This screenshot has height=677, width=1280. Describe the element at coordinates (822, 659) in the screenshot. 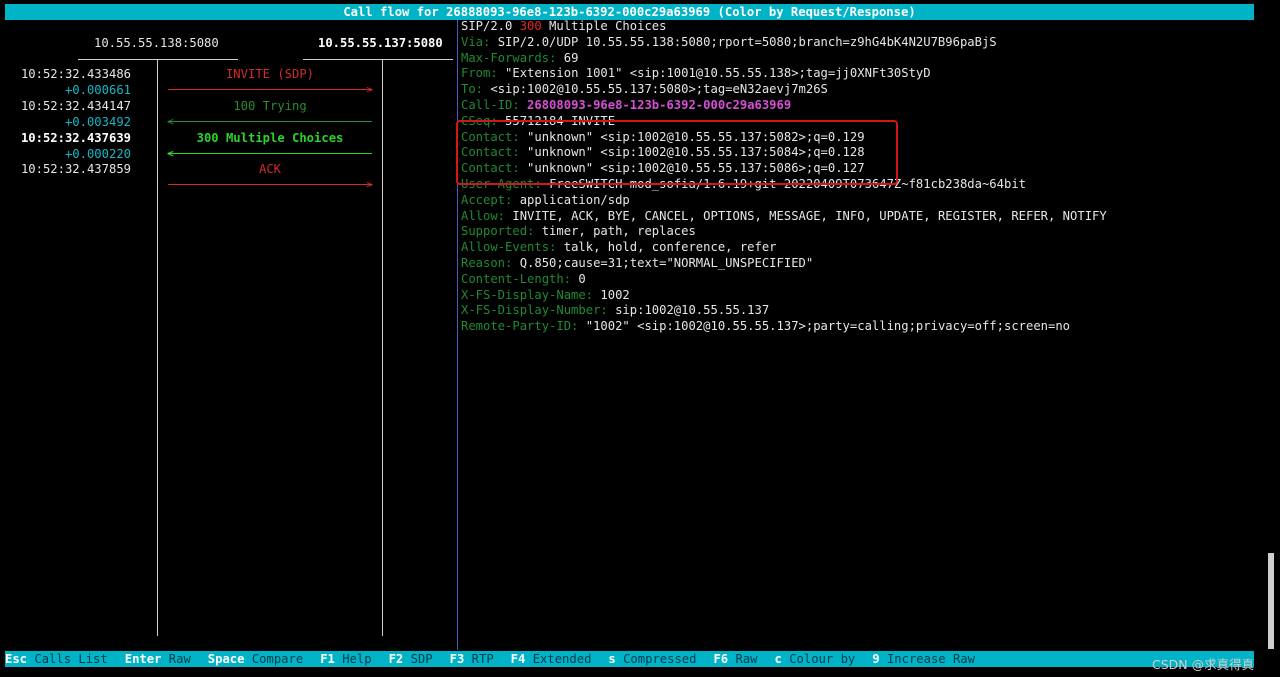

I see `shortcut-action: Colour by` at that location.